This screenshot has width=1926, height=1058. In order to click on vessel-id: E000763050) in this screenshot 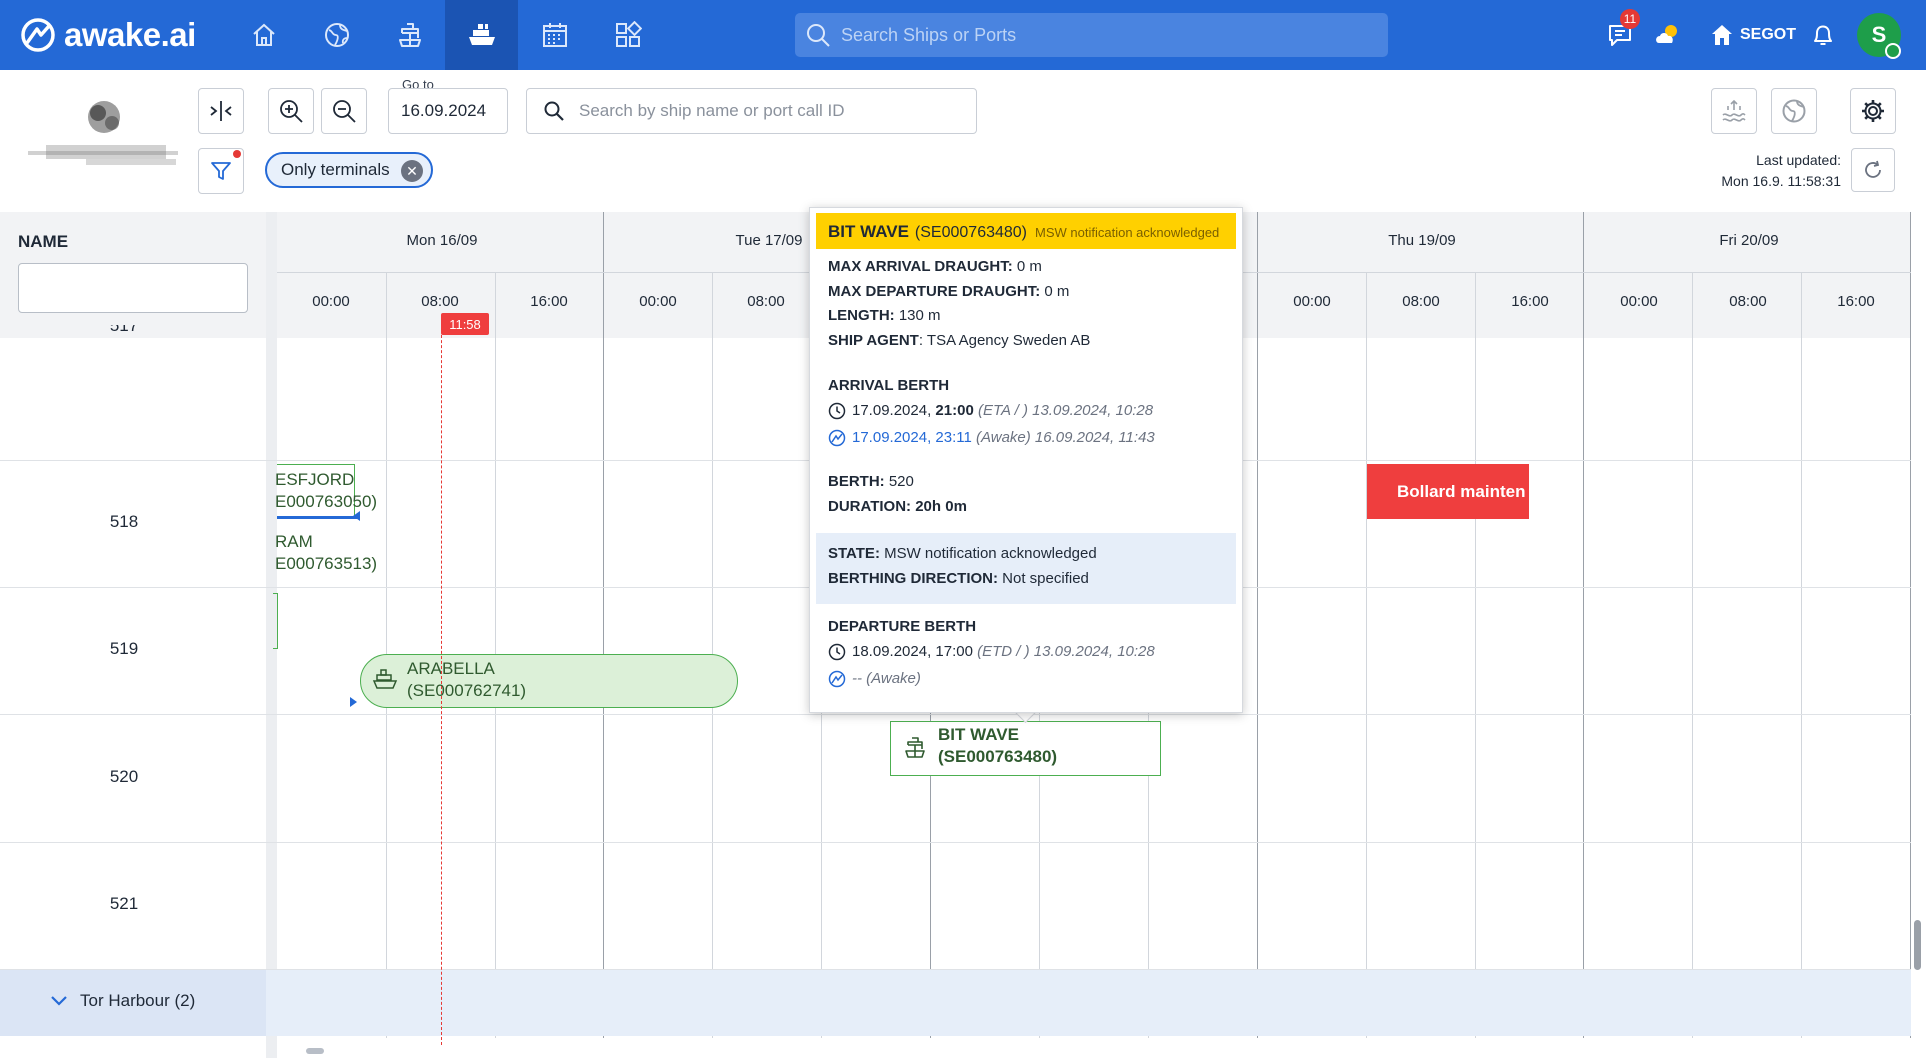, I will do `click(326, 501)`.